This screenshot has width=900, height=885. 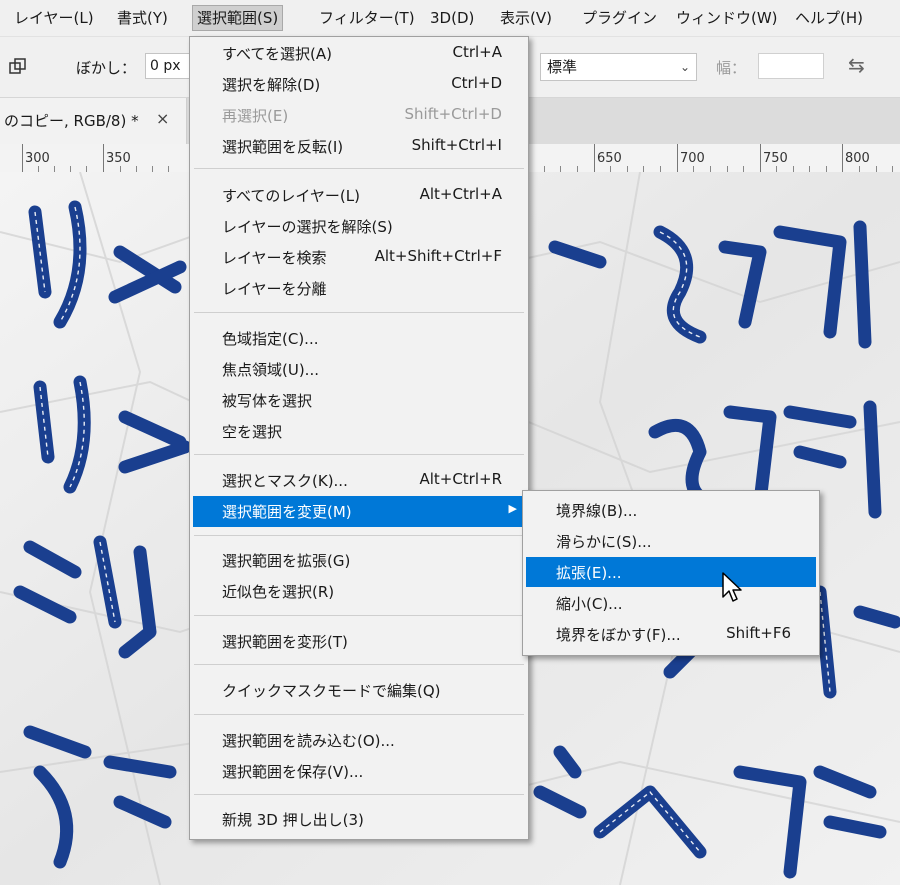 What do you see at coordinates (359, 53) in the screenshot?
I see `menu-item-select-all: すべてを選択(A) Ctrl+A` at bounding box center [359, 53].